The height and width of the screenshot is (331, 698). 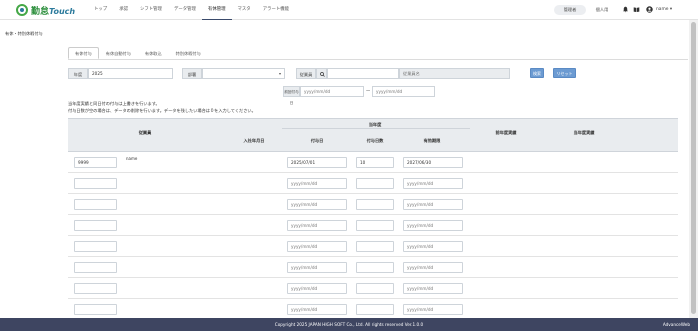 I want to click on user-menu: name ▾, so click(x=664, y=10).